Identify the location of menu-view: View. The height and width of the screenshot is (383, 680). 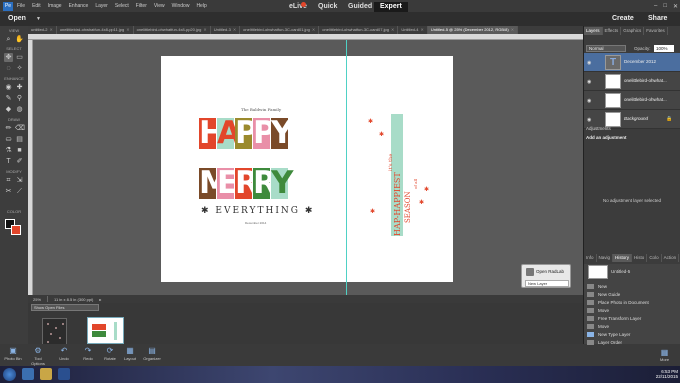
(159, 6).